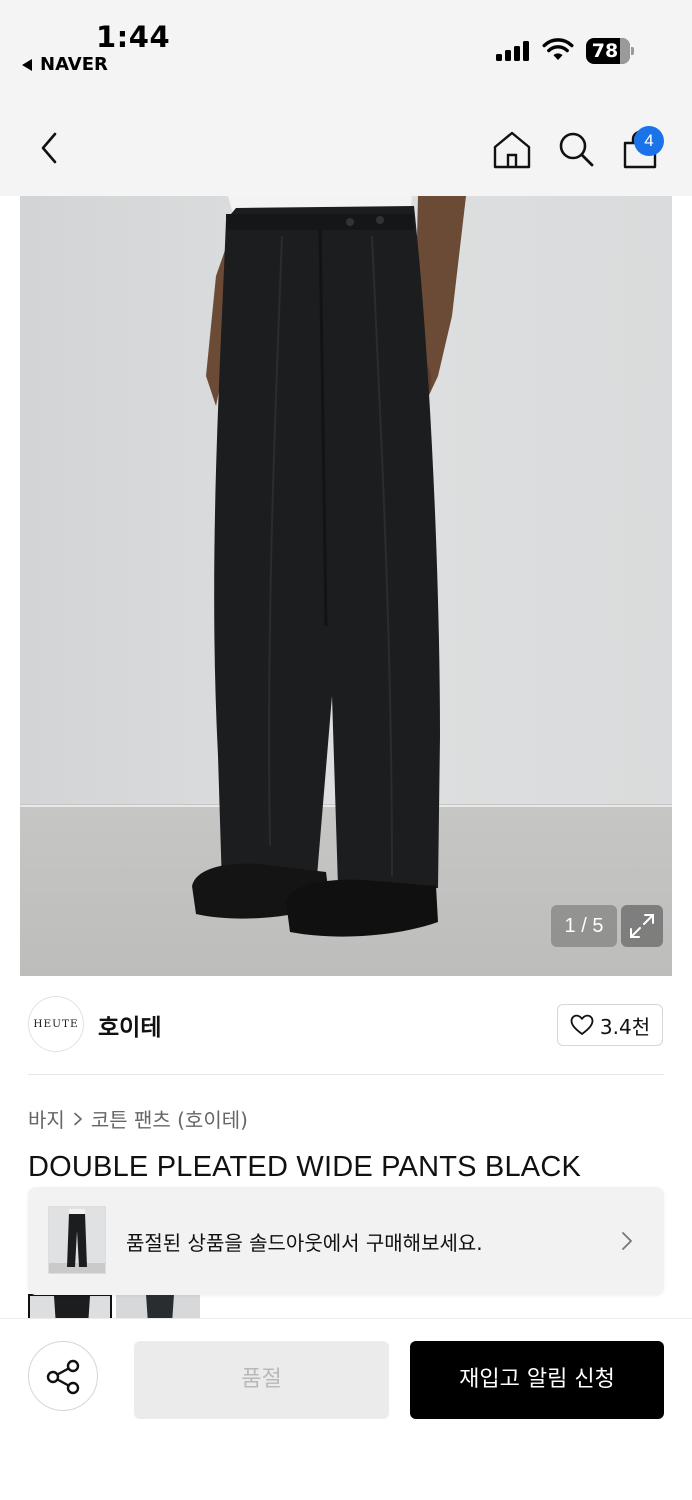  I want to click on breadcrumb-subcategory: 코튼 팬츠 (호이테), so click(169, 1118).